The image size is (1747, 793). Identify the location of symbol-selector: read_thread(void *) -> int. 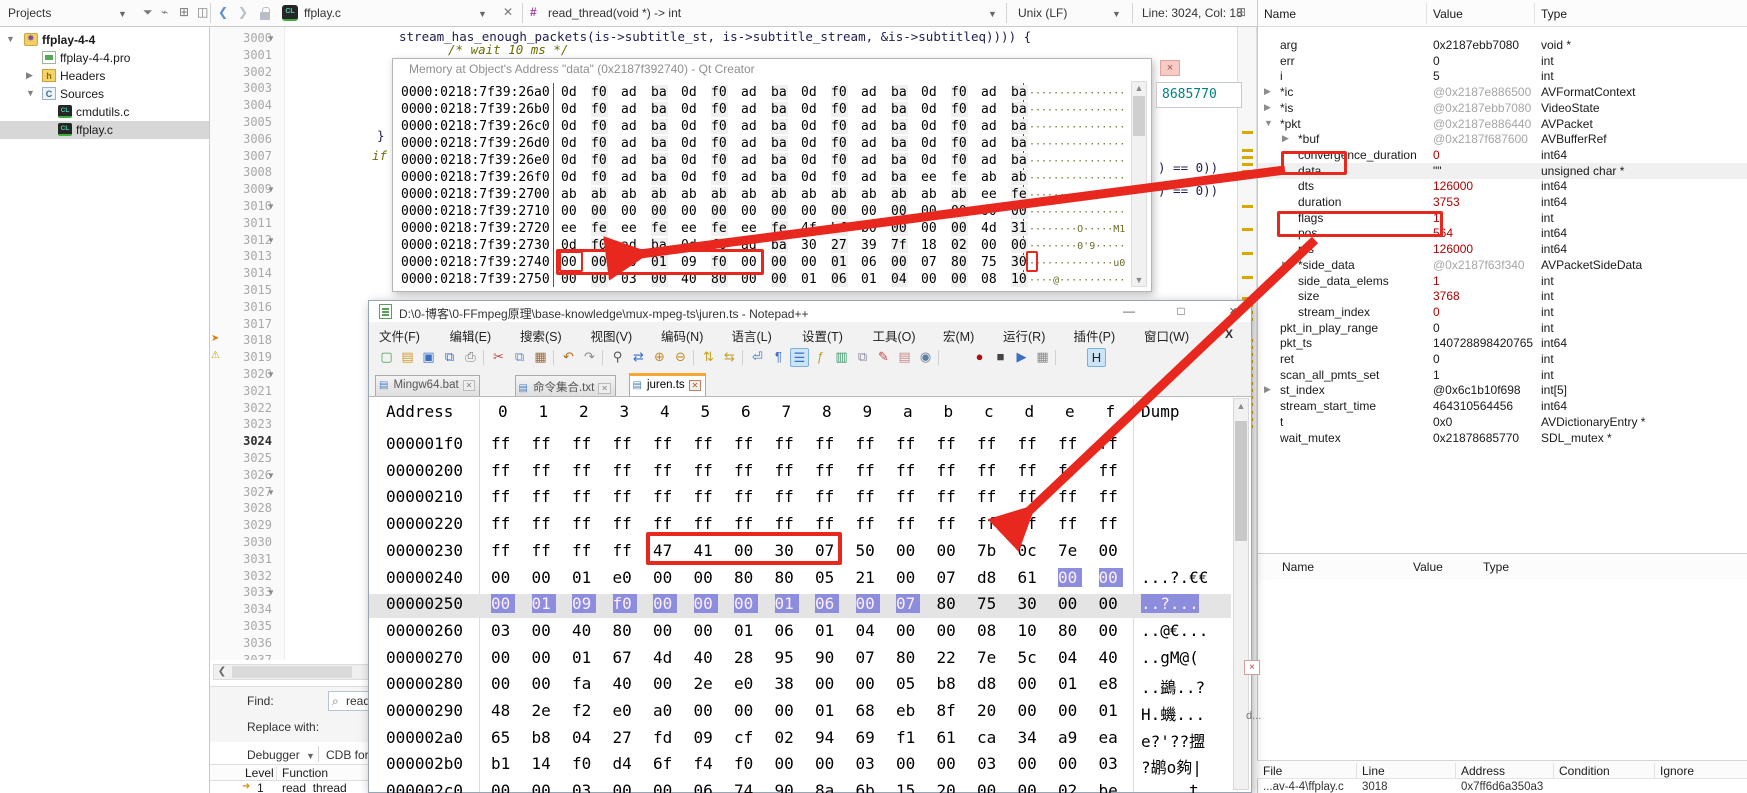
(614, 13).